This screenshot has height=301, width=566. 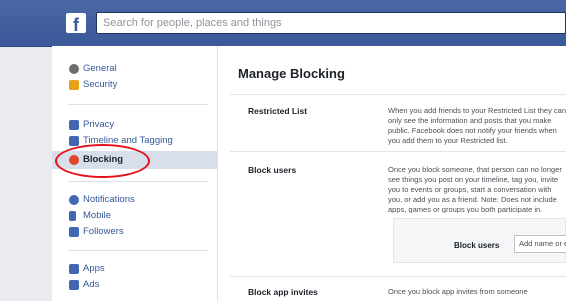 What do you see at coordinates (272, 170) in the screenshot?
I see `block-users-title: Block users` at bounding box center [272, 170].